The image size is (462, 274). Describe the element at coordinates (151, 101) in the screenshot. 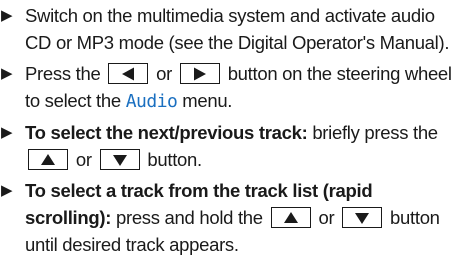

I see `audio-menu-label: Audio` at that location.